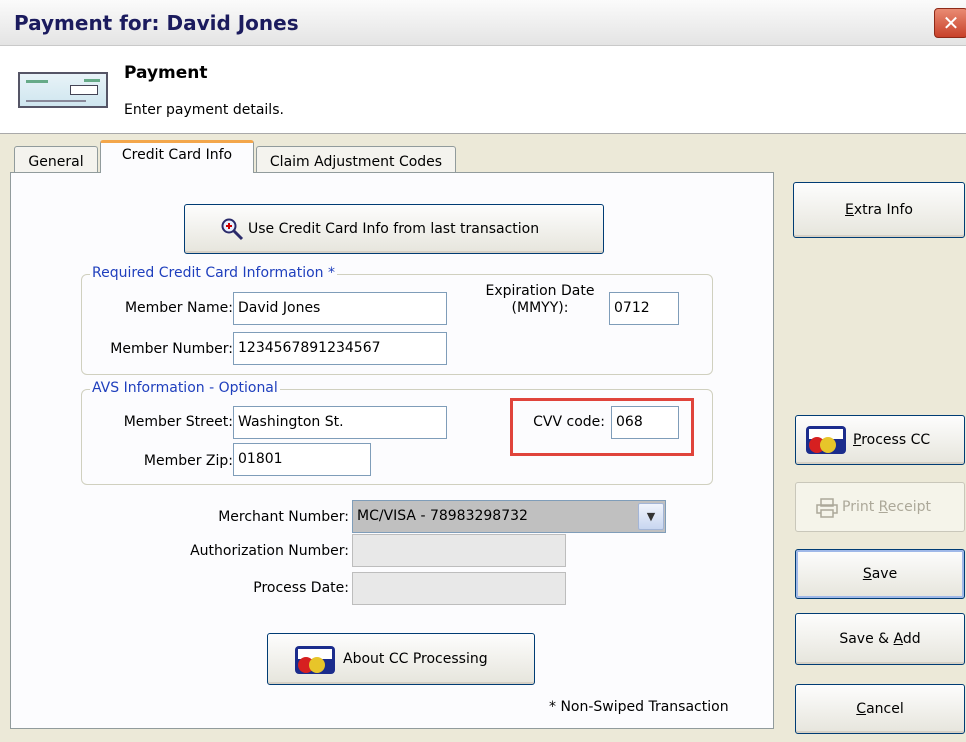 The height and width of the screenshot is (742, 966). Describe the element at coordinates (302, 459) in the screenshot. I see `member-zip-field: 01801` at that location.